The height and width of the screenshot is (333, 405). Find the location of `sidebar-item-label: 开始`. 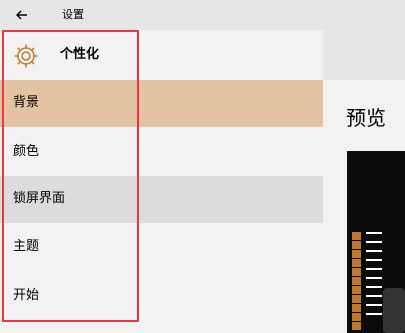

sidebar-item-label: 开始 is located at coordinates (26, 295).